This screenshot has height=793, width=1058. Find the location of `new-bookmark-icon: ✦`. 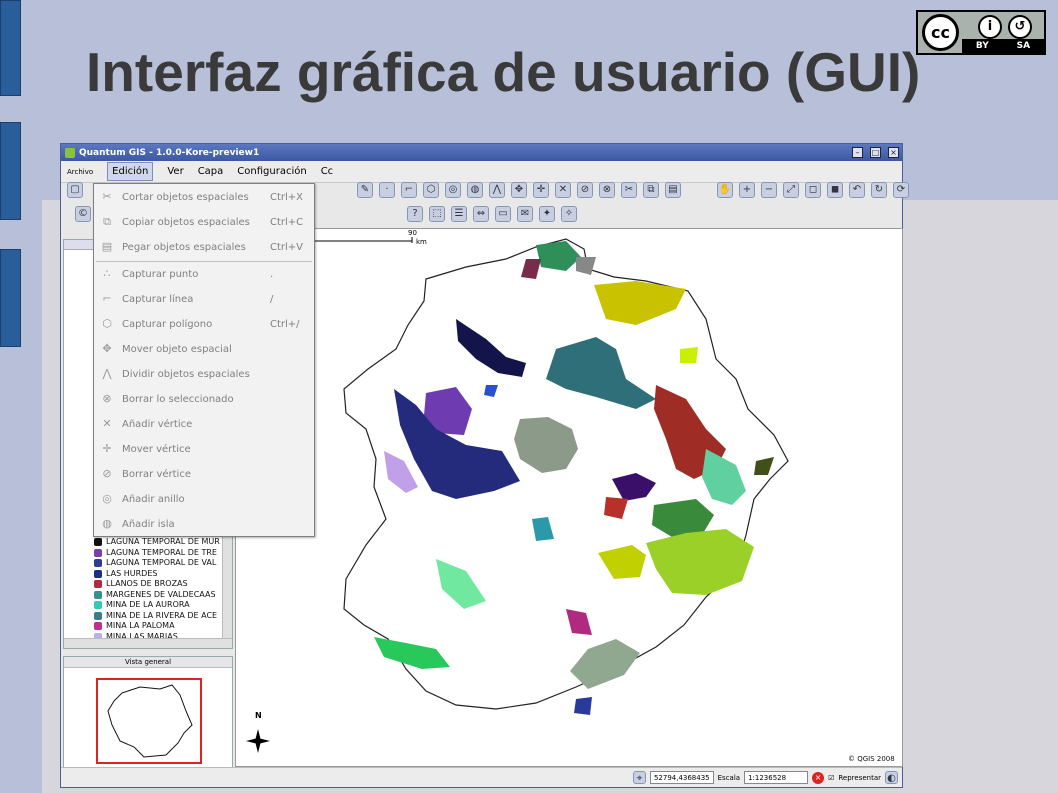

new-bookmark-icon: ✦ is located at coordinates (547, 214).